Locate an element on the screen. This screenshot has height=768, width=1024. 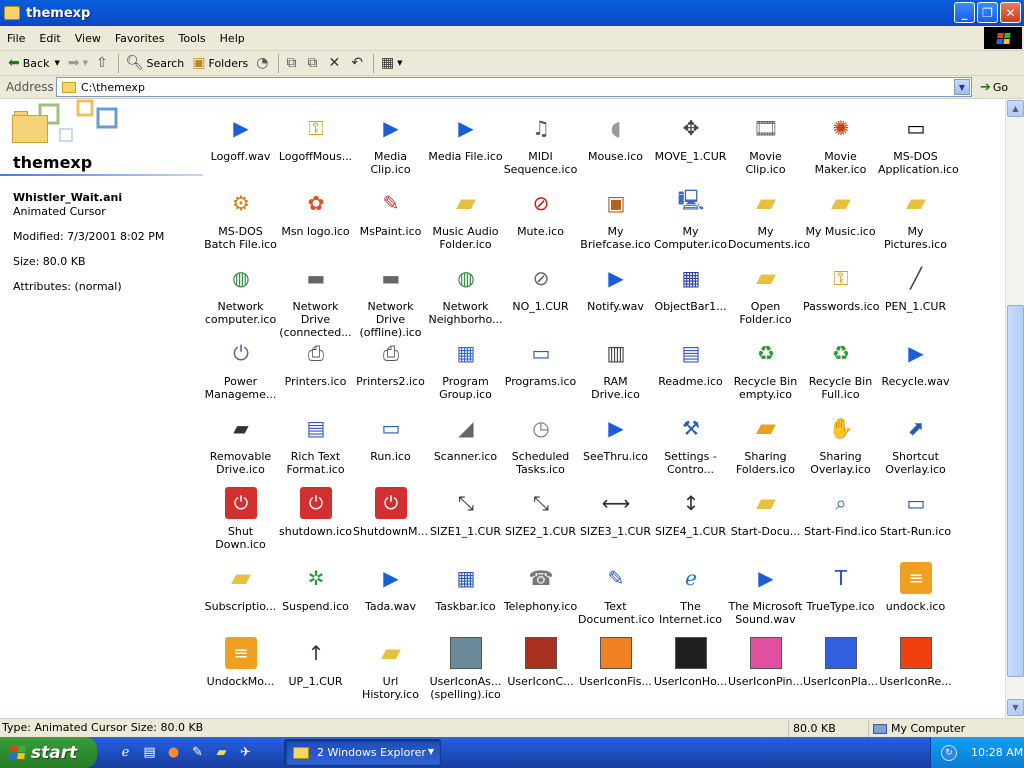
file-item: ↑ UP_1.CUR is located at coordinates (315, 659).